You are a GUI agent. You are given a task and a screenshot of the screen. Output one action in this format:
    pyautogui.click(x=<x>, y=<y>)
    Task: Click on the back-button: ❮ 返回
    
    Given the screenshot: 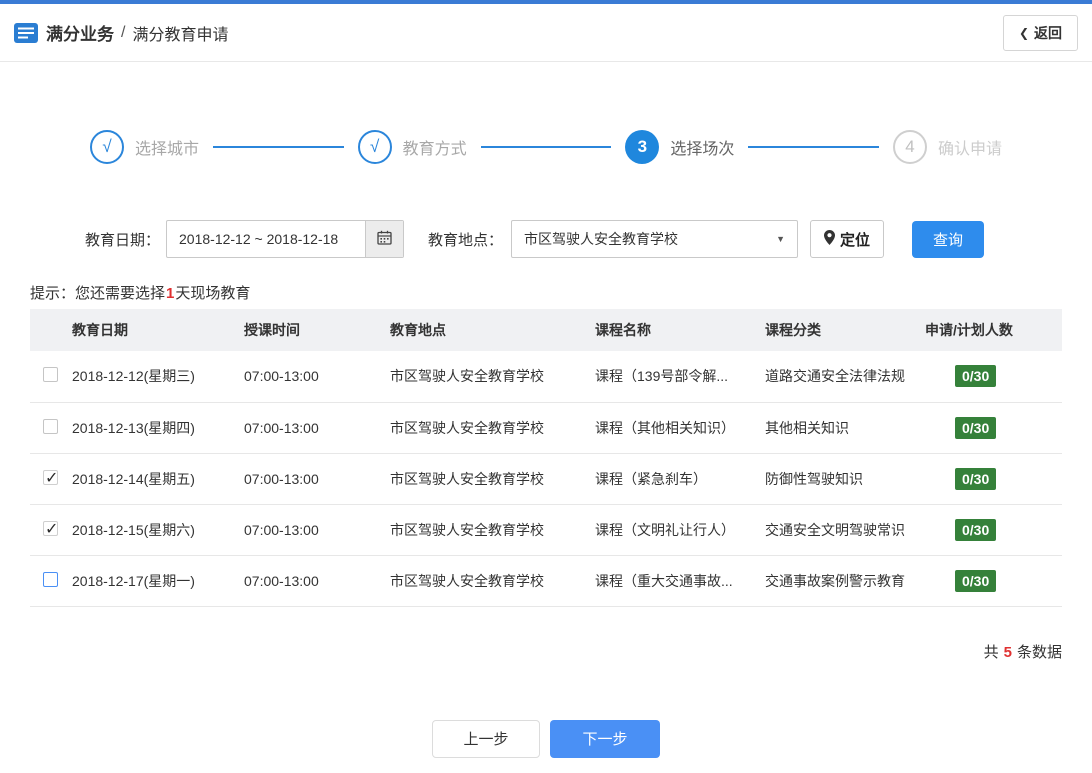 What is the action you would take?
    pyautogui.click(x=1040, y=32)
    